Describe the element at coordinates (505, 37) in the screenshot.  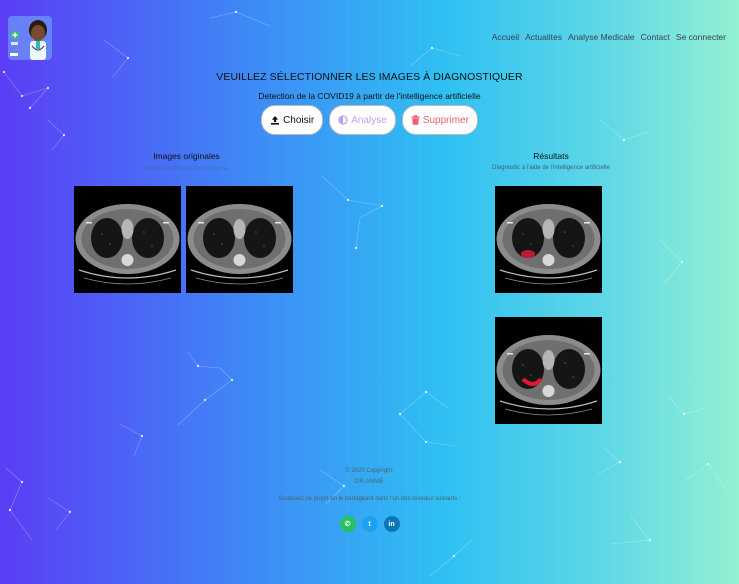
I see `nav-accueil: Accueil` at that location.